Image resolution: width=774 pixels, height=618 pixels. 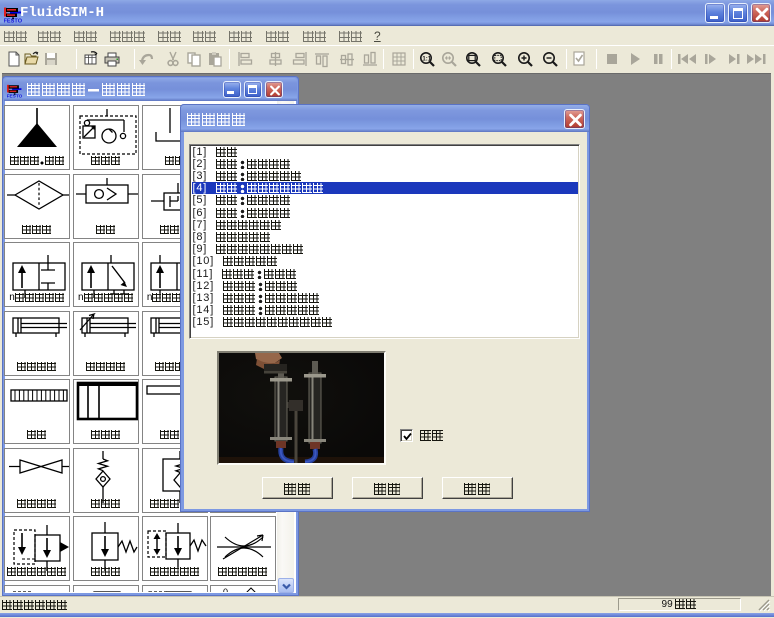 I want to click on svg-text: 0, so click(x=225, y=590).